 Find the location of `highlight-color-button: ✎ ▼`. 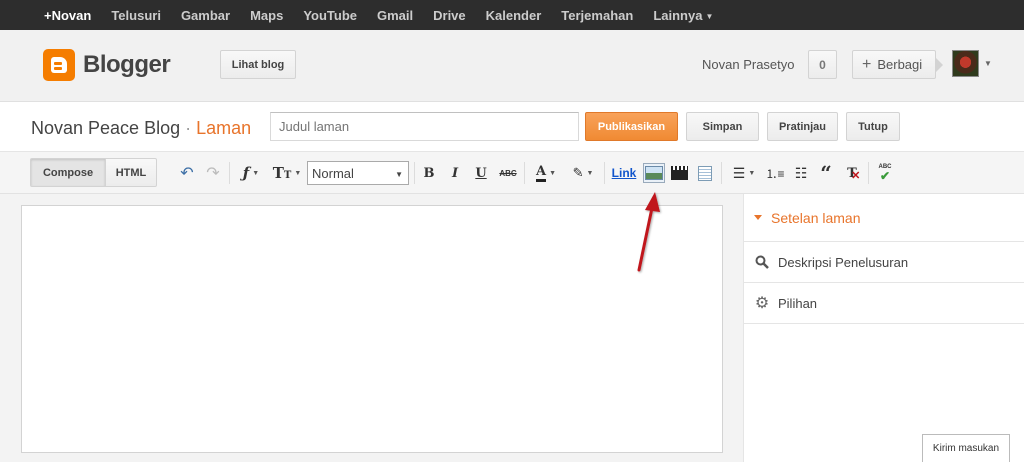

highlight-color-button: ✎ ▼ is located at coordinates (583, 173).